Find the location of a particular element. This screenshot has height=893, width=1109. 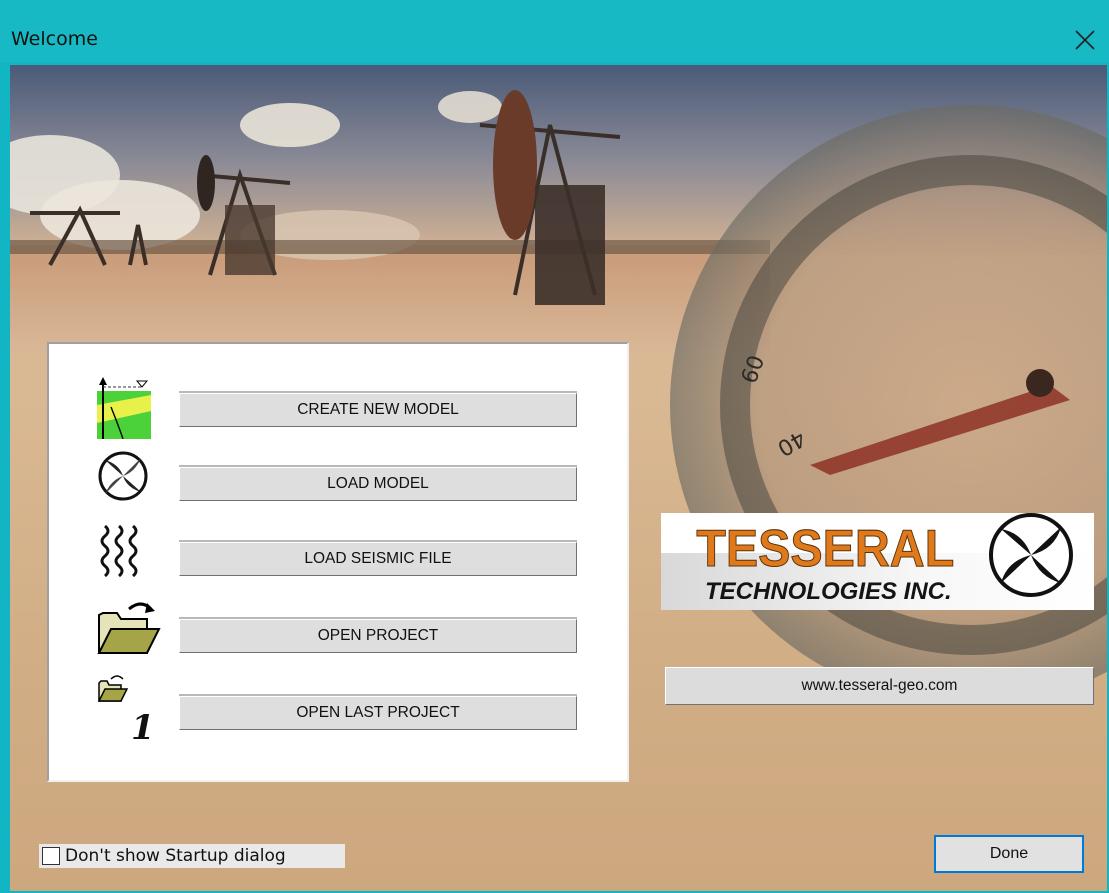

open-project-button: OPEN PROJECT is located at coordinates (378, 635).